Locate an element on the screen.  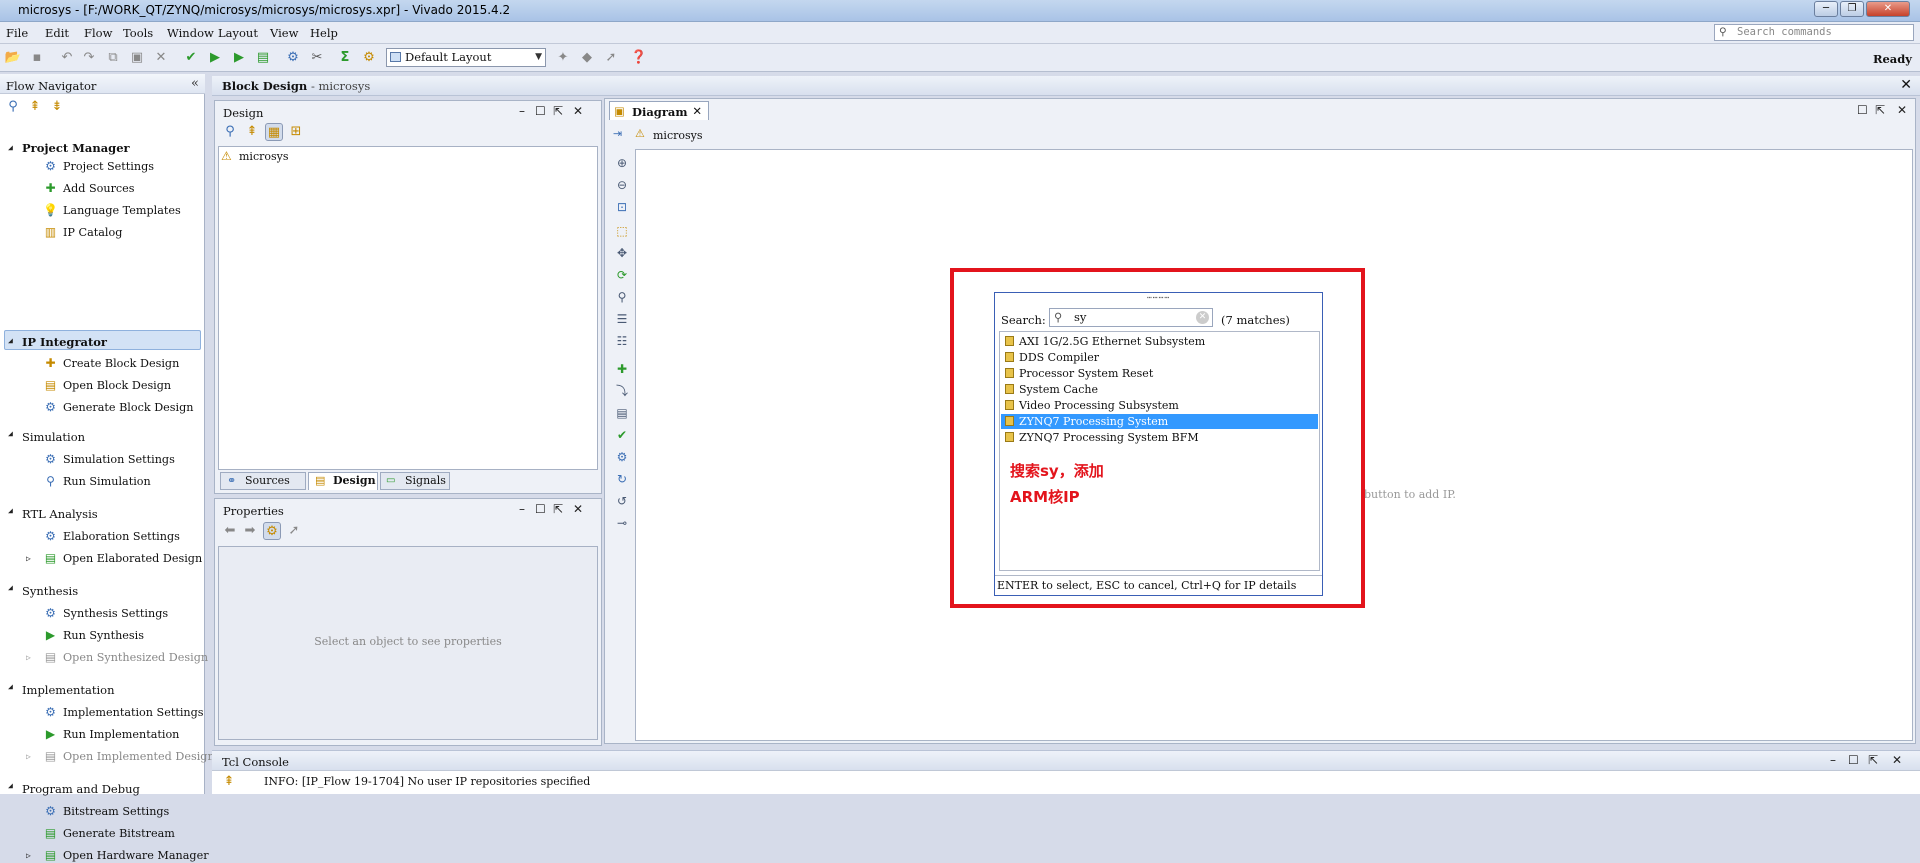
tab-diagram: ▣ Diagram ✕ is located at coordinates (659, 110).